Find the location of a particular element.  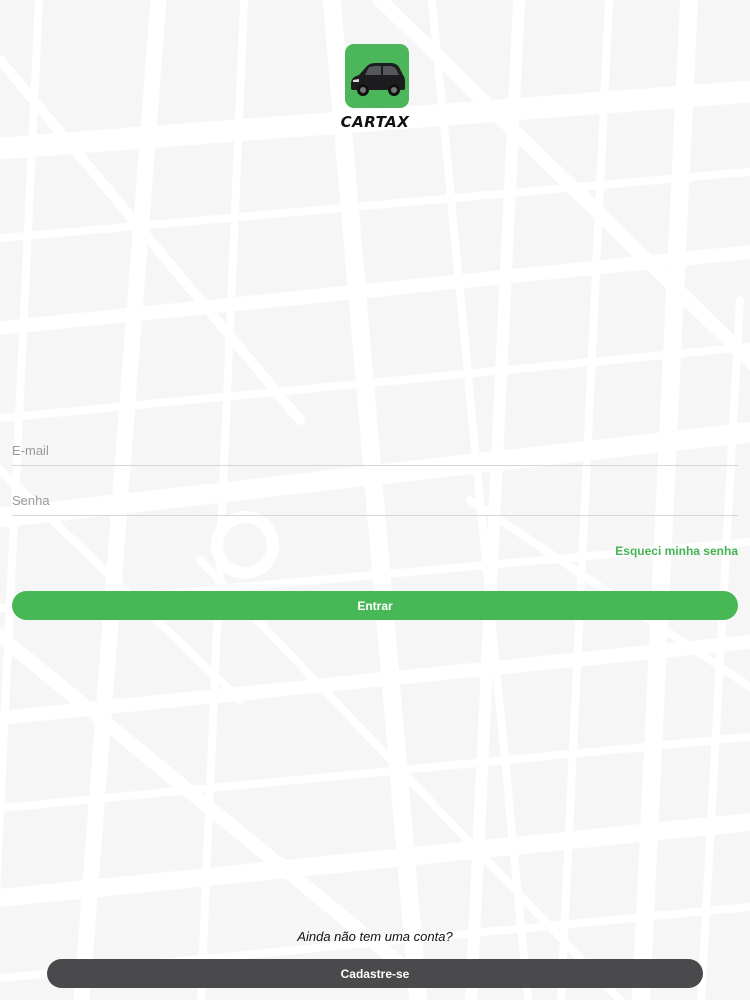

forgot-password-link: Esqueci minha senha is located at coordinates (676, 551).